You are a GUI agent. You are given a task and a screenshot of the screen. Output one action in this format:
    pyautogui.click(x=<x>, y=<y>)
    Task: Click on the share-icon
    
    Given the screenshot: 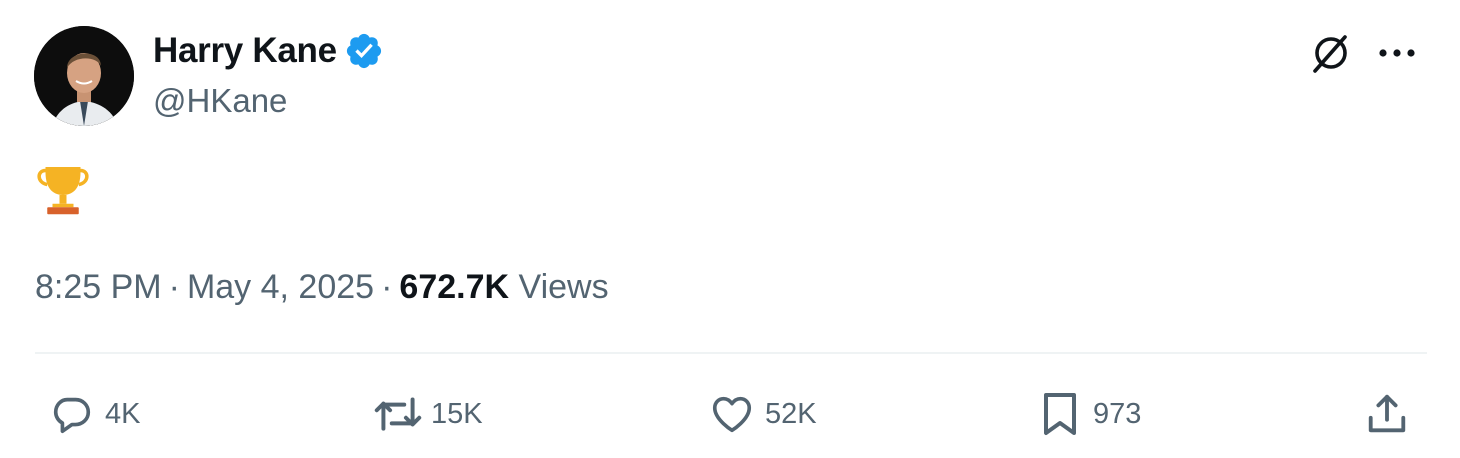 What is the action you would take?
    pyautogui.click(x=1387, y=414)
    